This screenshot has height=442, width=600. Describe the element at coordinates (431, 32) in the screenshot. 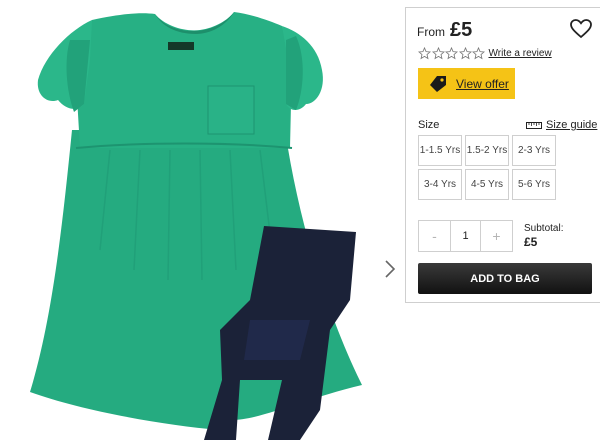

I see `from-label: From` at that location.